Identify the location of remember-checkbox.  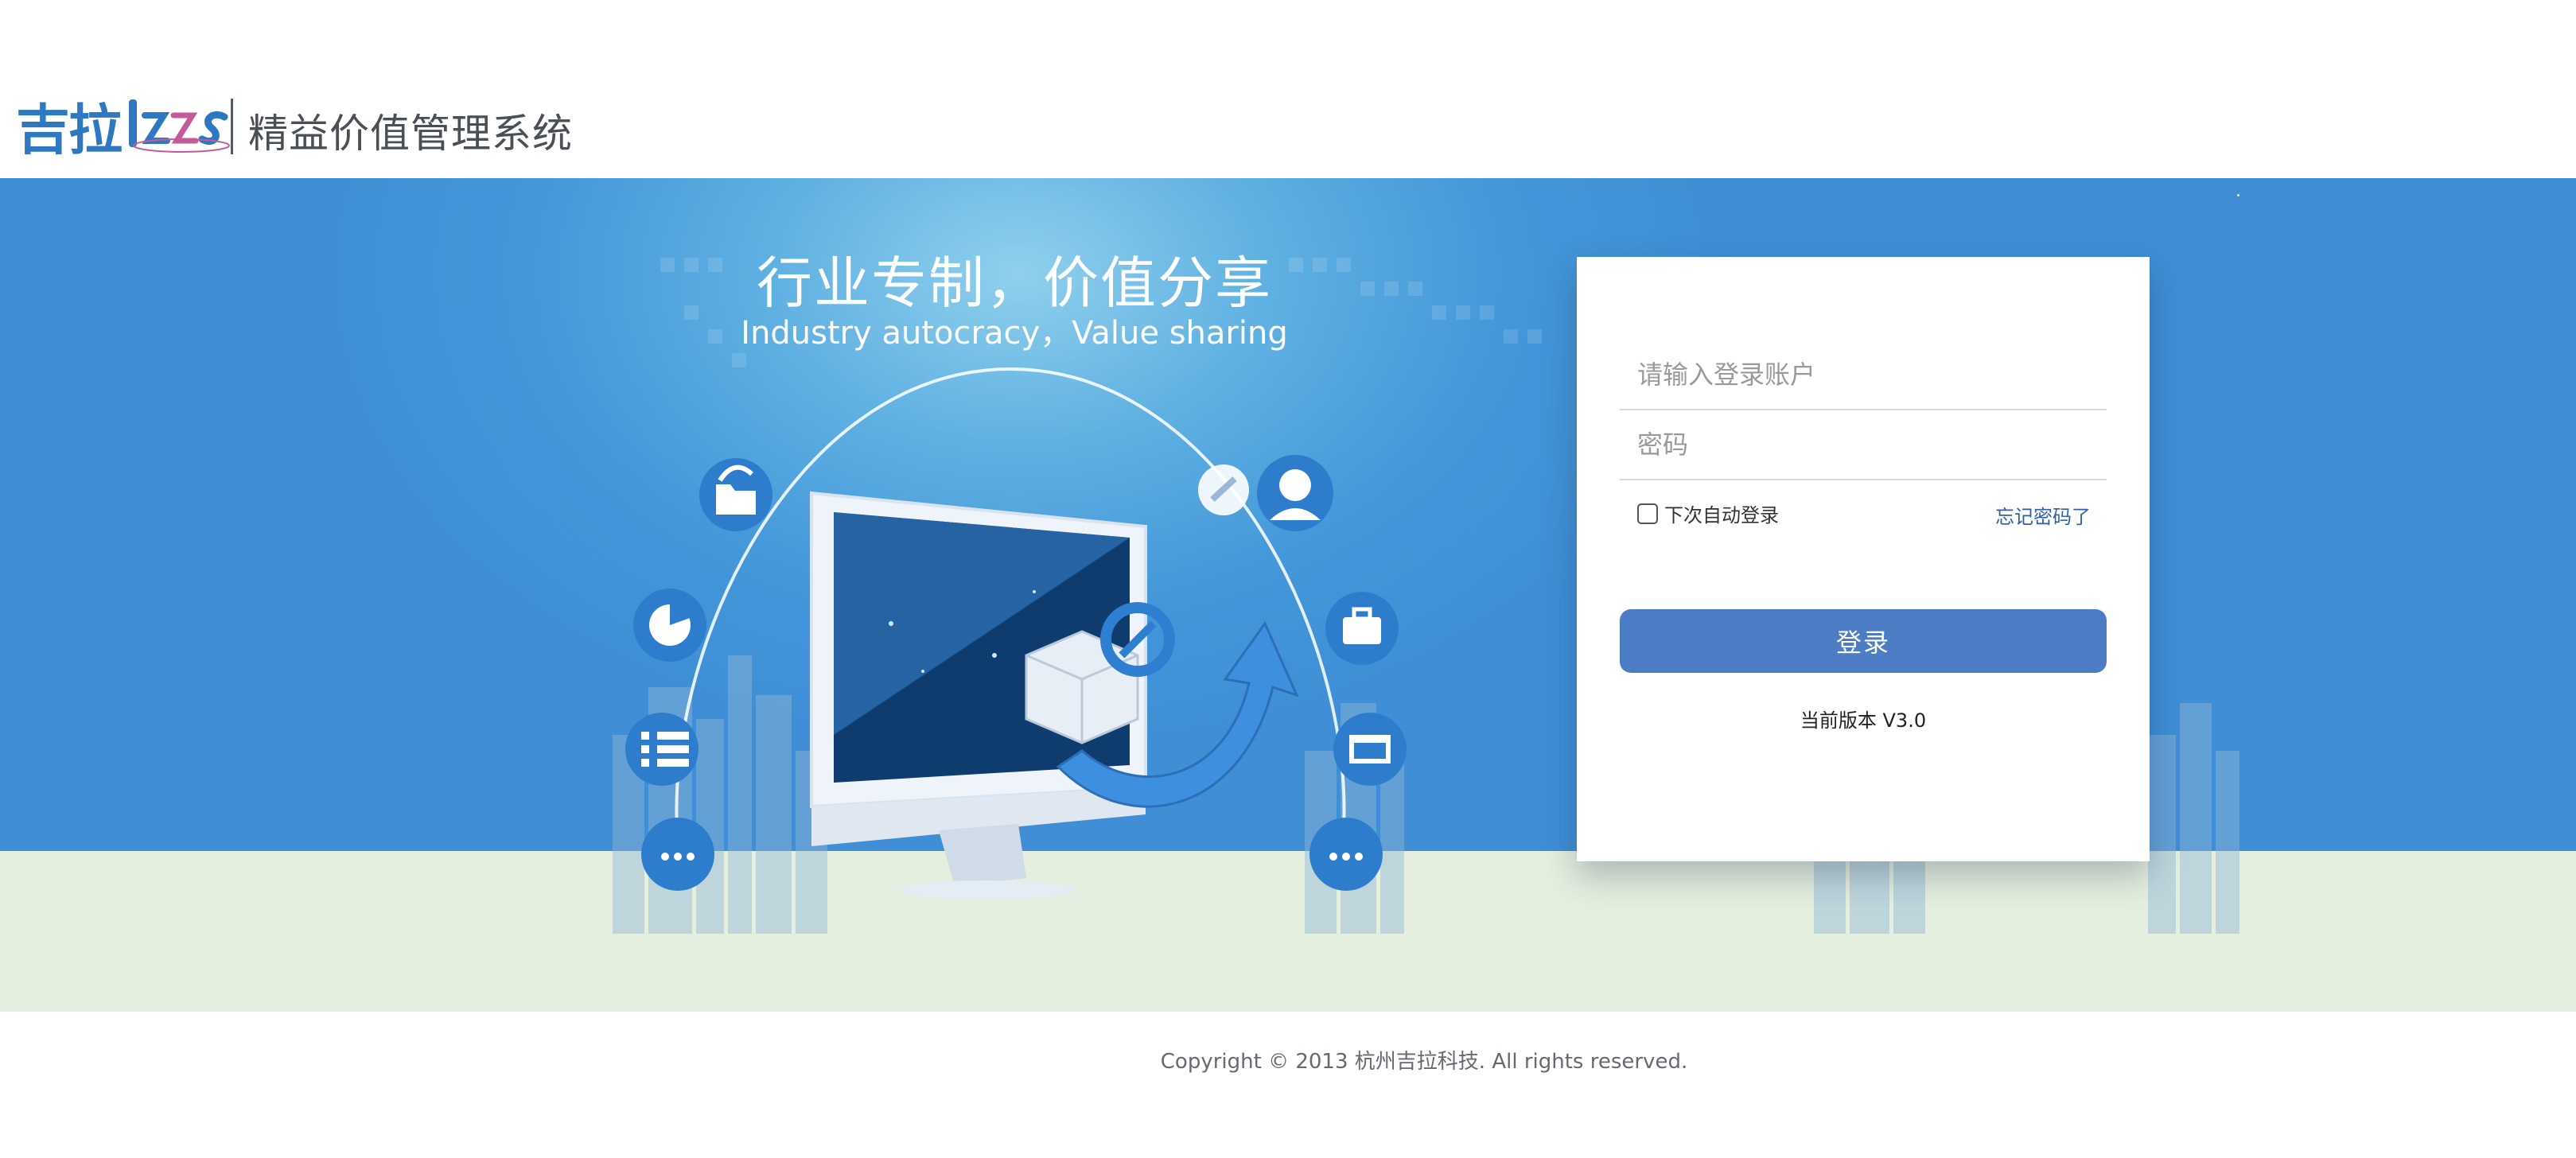
(1647, 513).